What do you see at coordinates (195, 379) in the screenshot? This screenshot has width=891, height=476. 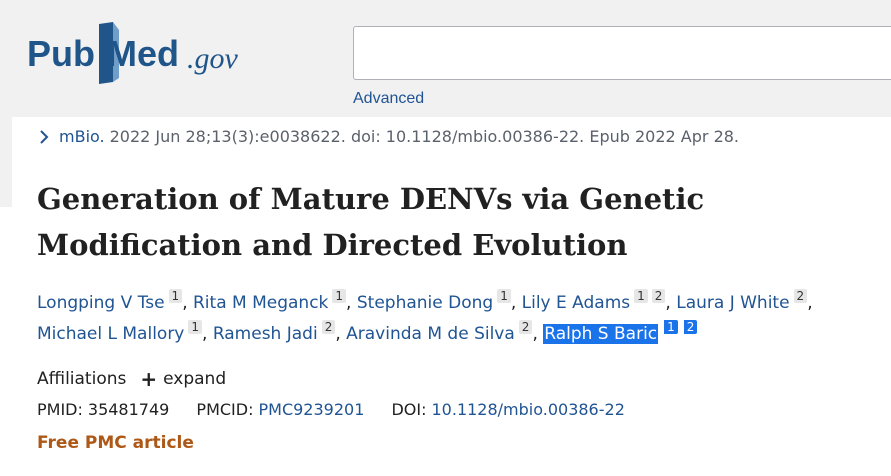 I see `expand-label: expand` at bounding box center [195, 379].